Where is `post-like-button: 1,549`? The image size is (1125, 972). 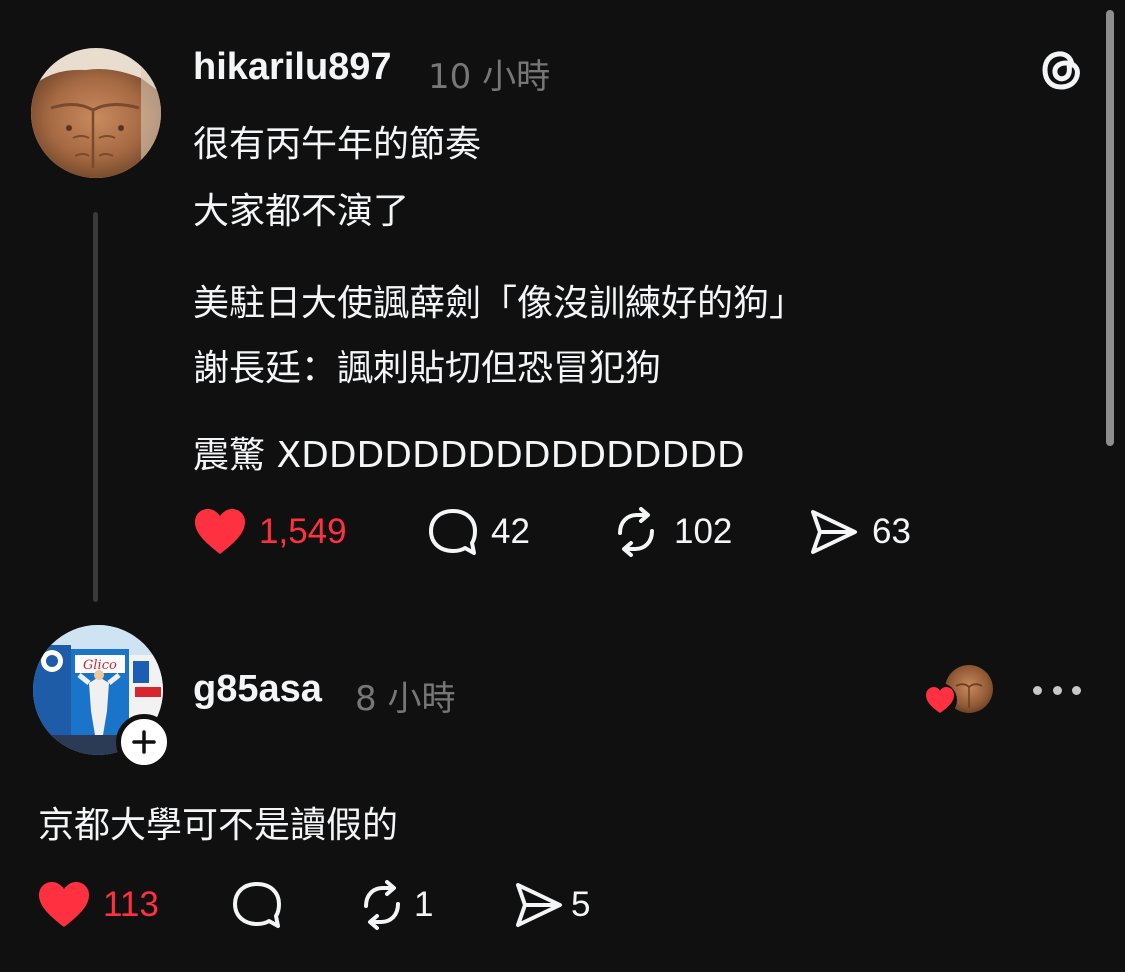
post-like-button: 1,549 is located at coordinates (270, 532).